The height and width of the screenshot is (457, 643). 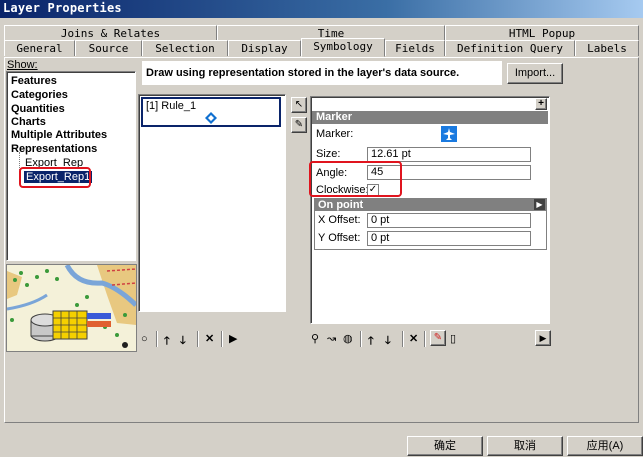 I want to click on onpoint-menu-icon: ▶, so click(x=539, y=204).